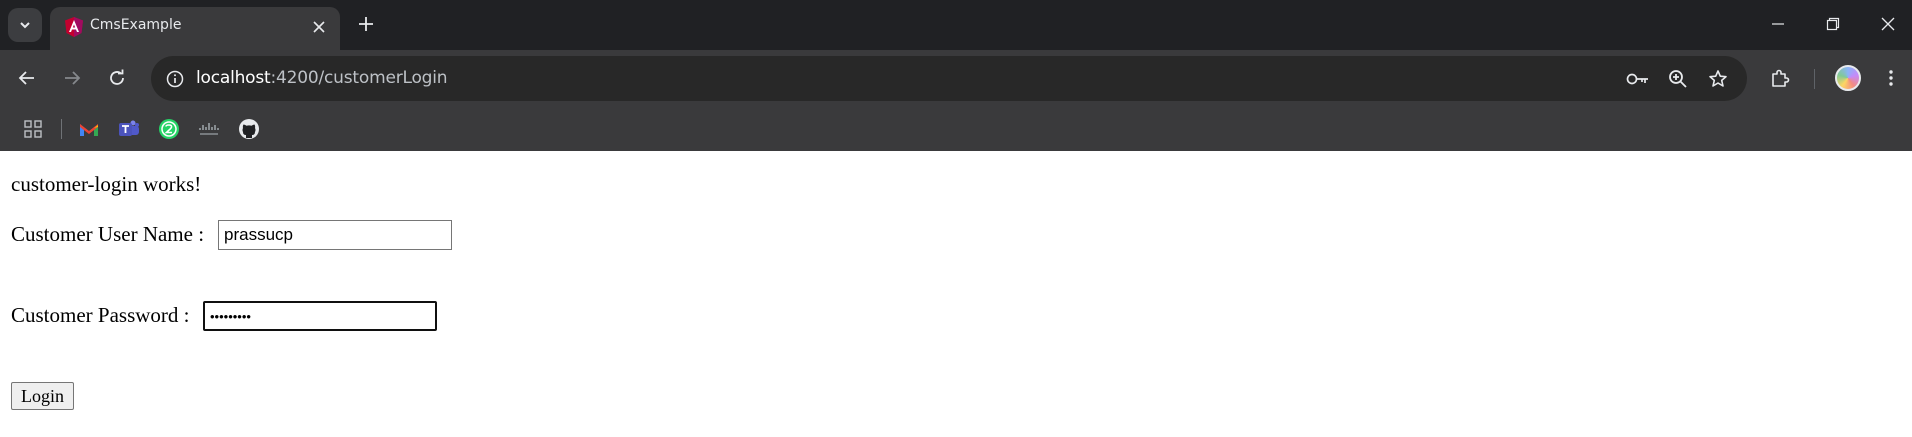 This screenshot has height=437, width=1912. I want to click on tab-strip: CmsExample, so click(956, 25).